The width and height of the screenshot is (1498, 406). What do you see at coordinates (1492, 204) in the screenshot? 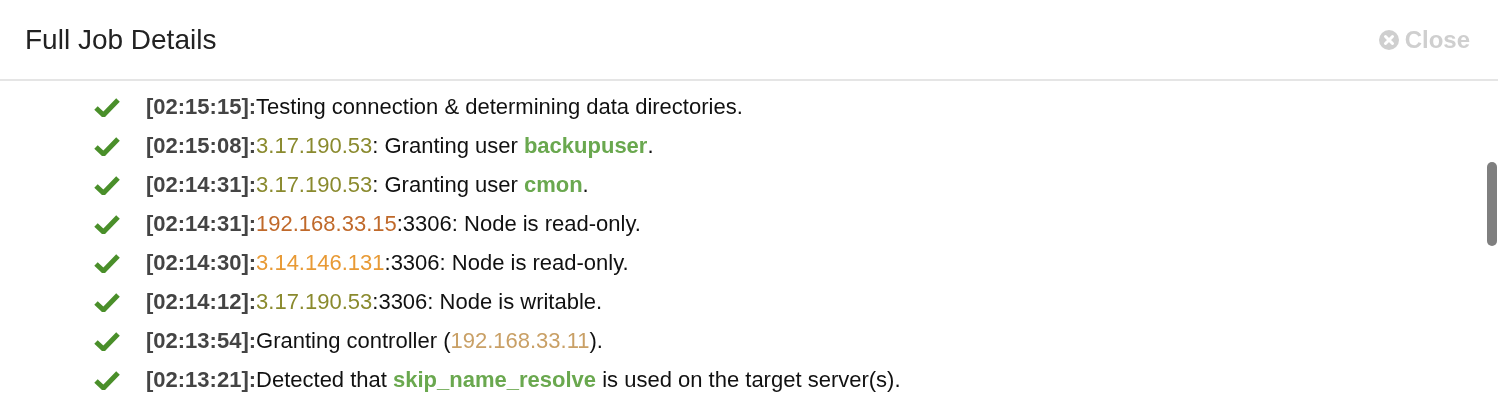
I see `scrollbar-thumb` at bounding box center [1492, 204].